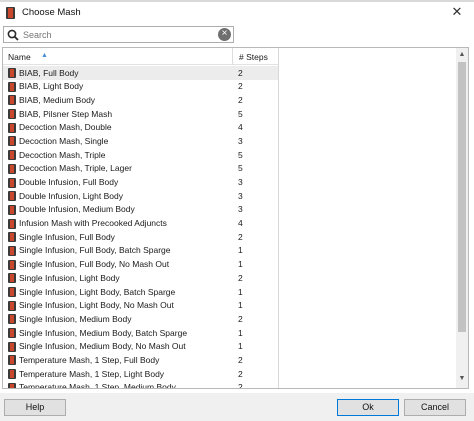  I want to click on scroll-down-icon: ▼, so click(462, 379).